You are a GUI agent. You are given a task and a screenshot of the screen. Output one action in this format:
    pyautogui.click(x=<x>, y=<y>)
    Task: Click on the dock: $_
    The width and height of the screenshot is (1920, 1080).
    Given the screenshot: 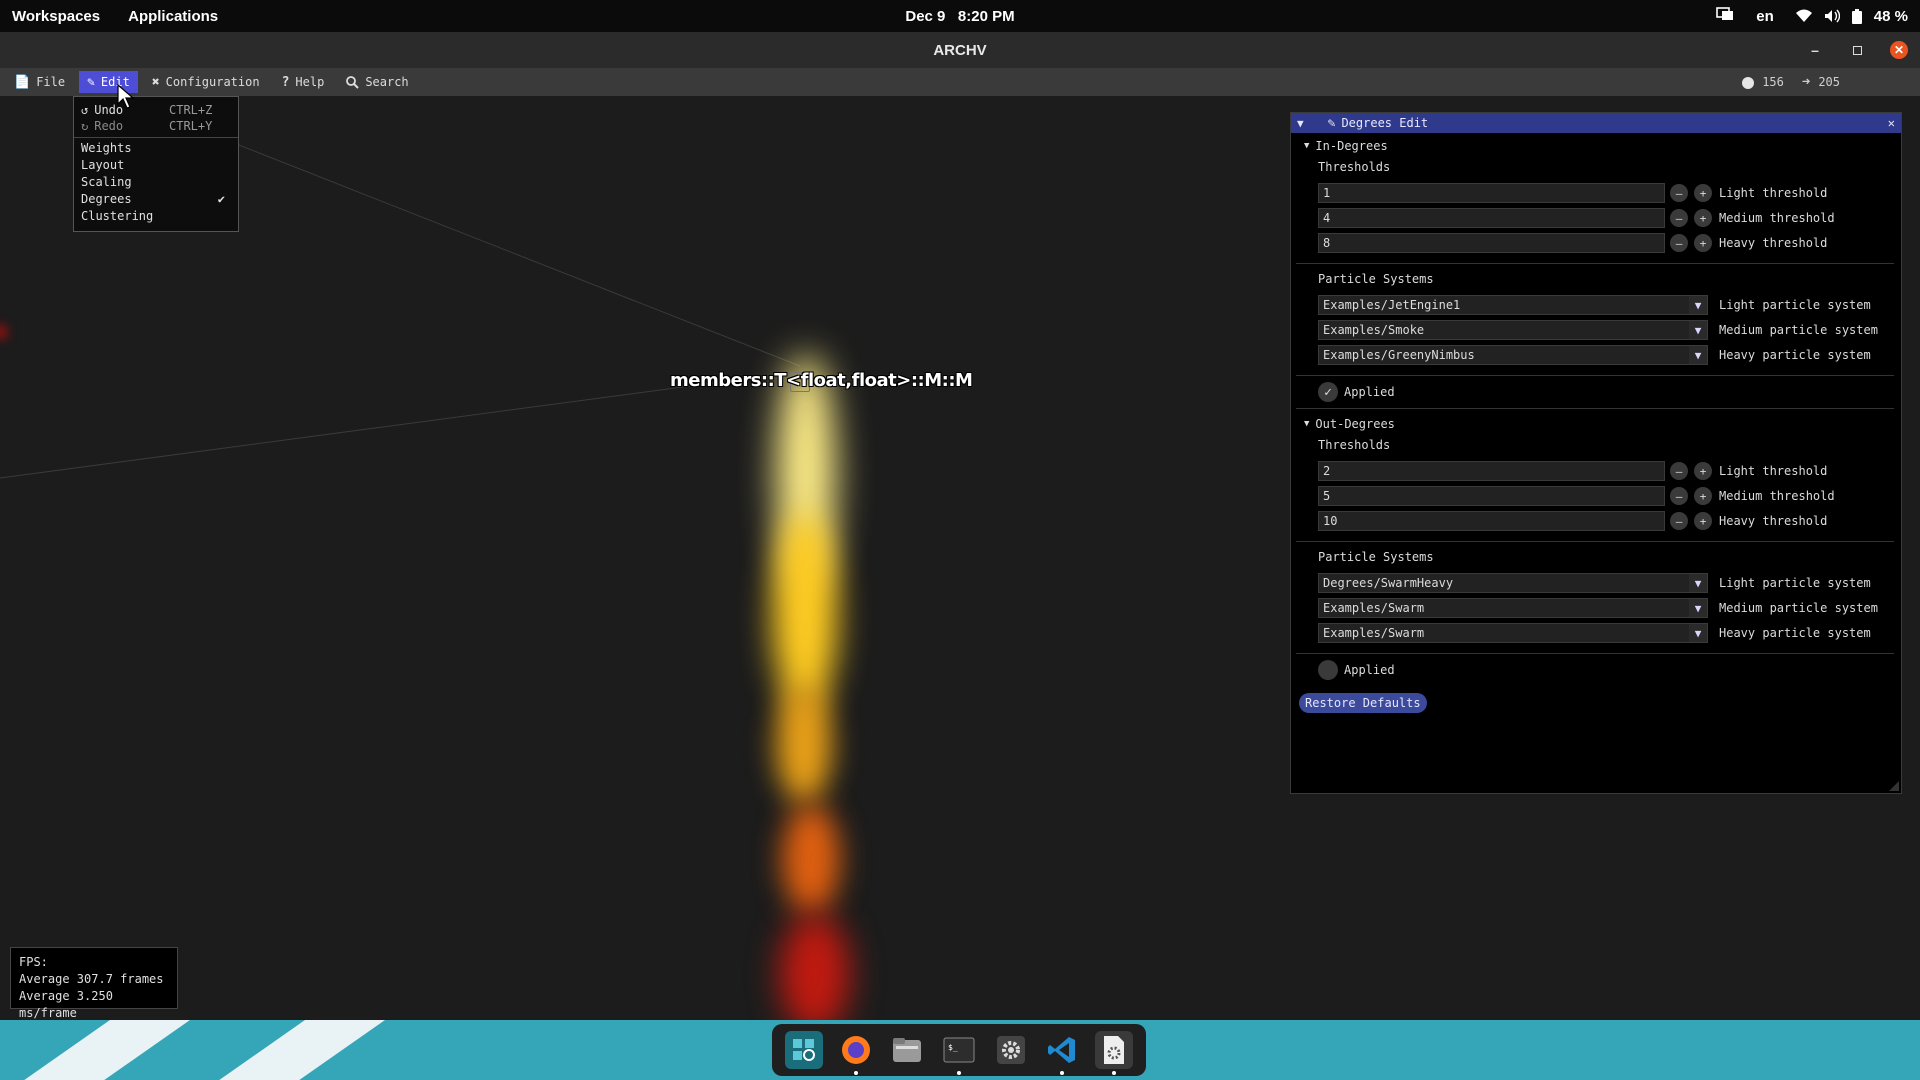 What is the action you would take?
    pyautogui.click(x=959, y=1050)
    